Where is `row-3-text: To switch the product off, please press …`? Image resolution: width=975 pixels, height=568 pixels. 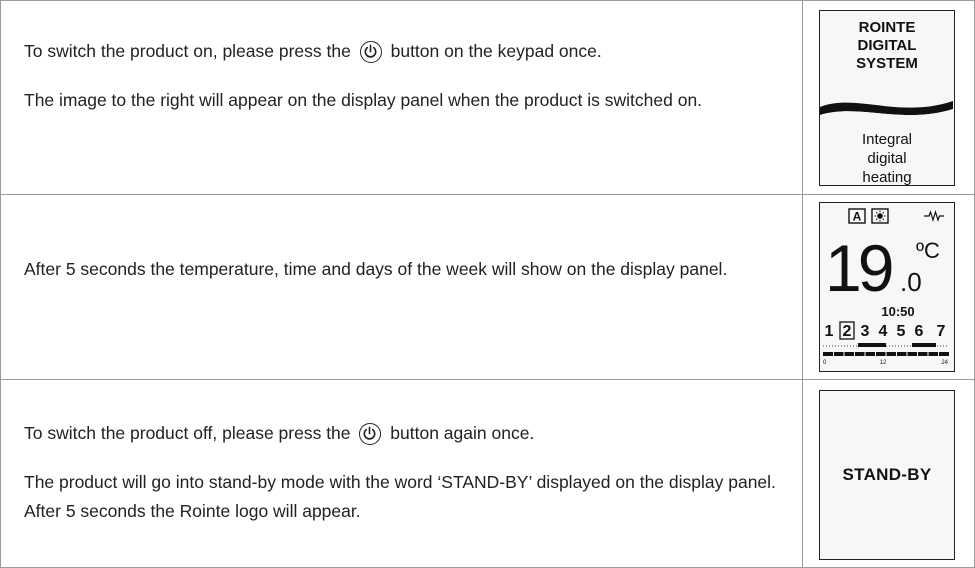
row-3-text: To switch the product off, please press … is located at coordinates (409, 472).